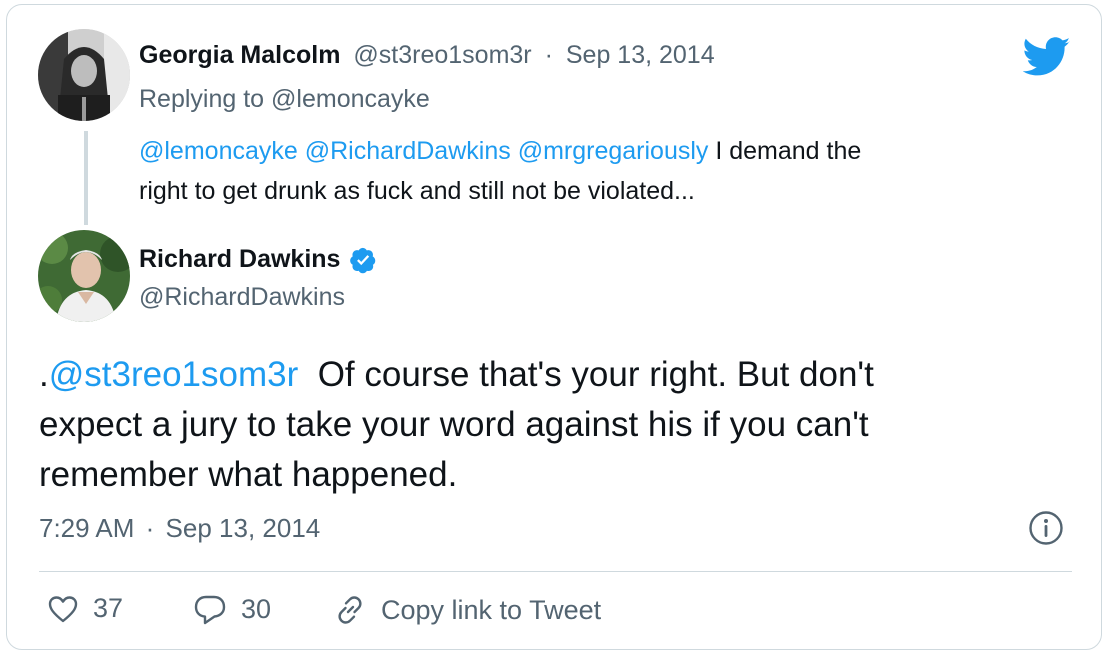  I want to click on georgia-avatar-image, so click(84, 75).